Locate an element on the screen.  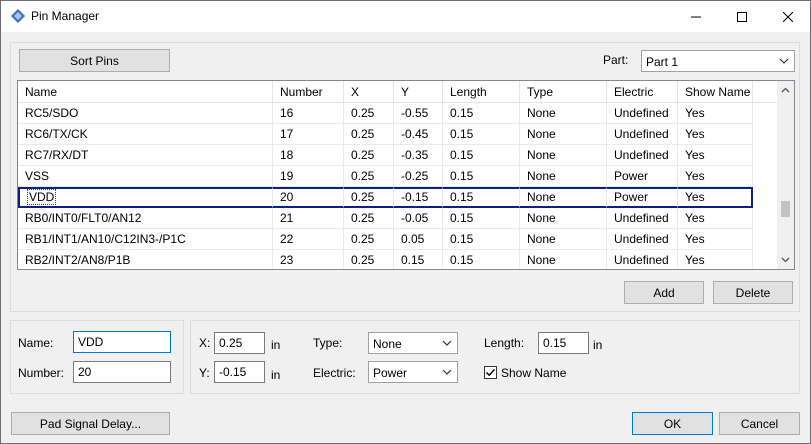
y-label: Y: is located at coordinates (204, 373).